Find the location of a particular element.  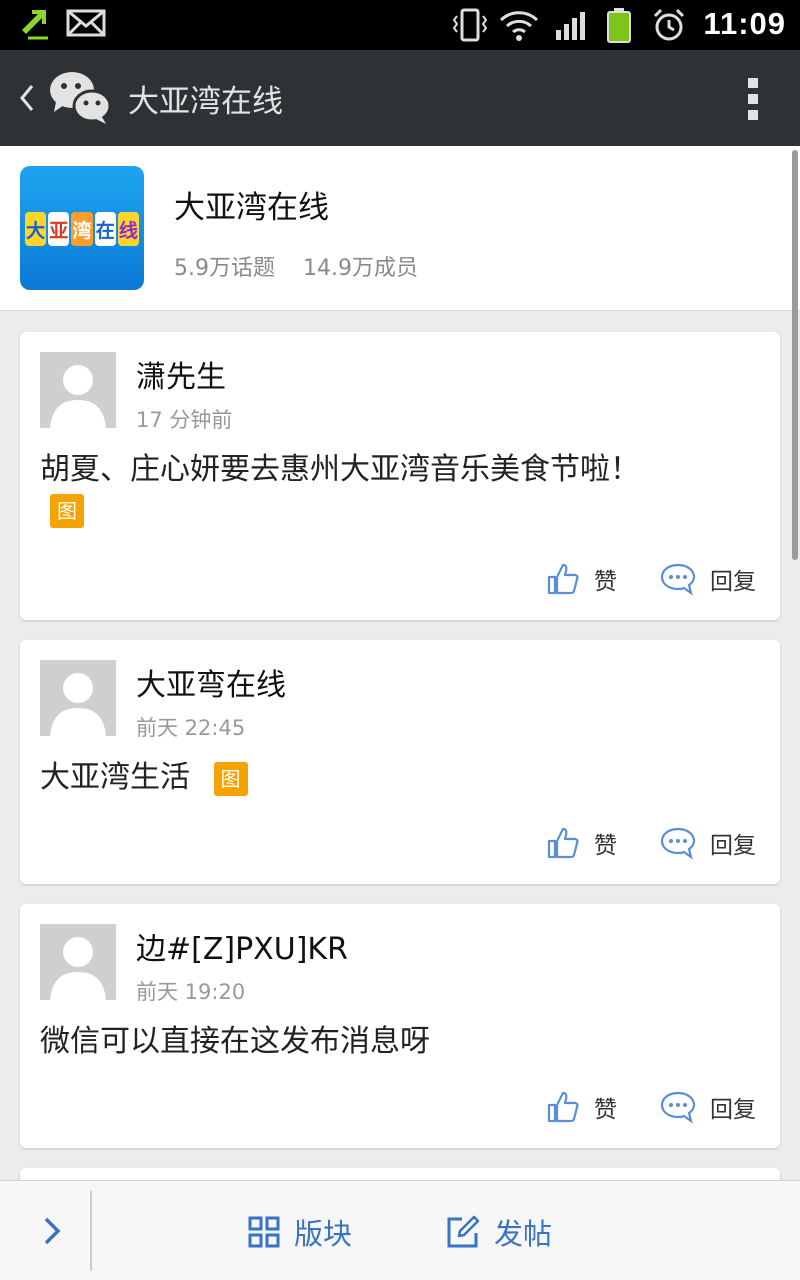

group-logo: 大 亚 湾 在 线 is located at coordinates (82, 228).